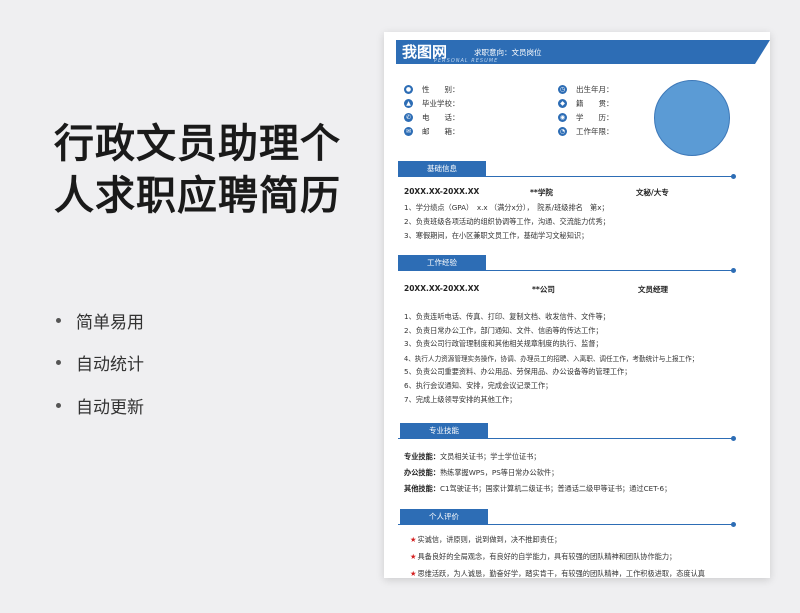 This screenshot has width=800, height=613. I want to click on skill-row: 其他技能：C1驾驶证书；国家计算机二级证书；普通话二级甲等证书；通过CET-6；, so click(538, 488).